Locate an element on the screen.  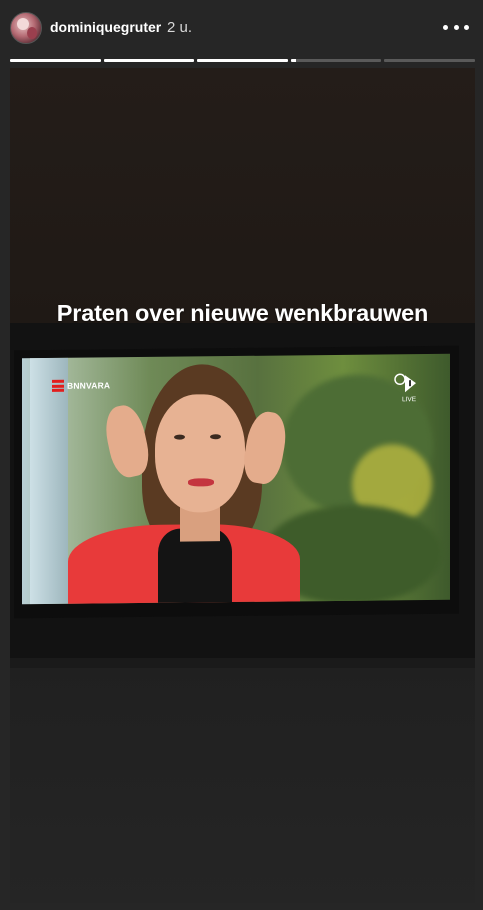
presenter-hand is located at coordinates (127, 441).